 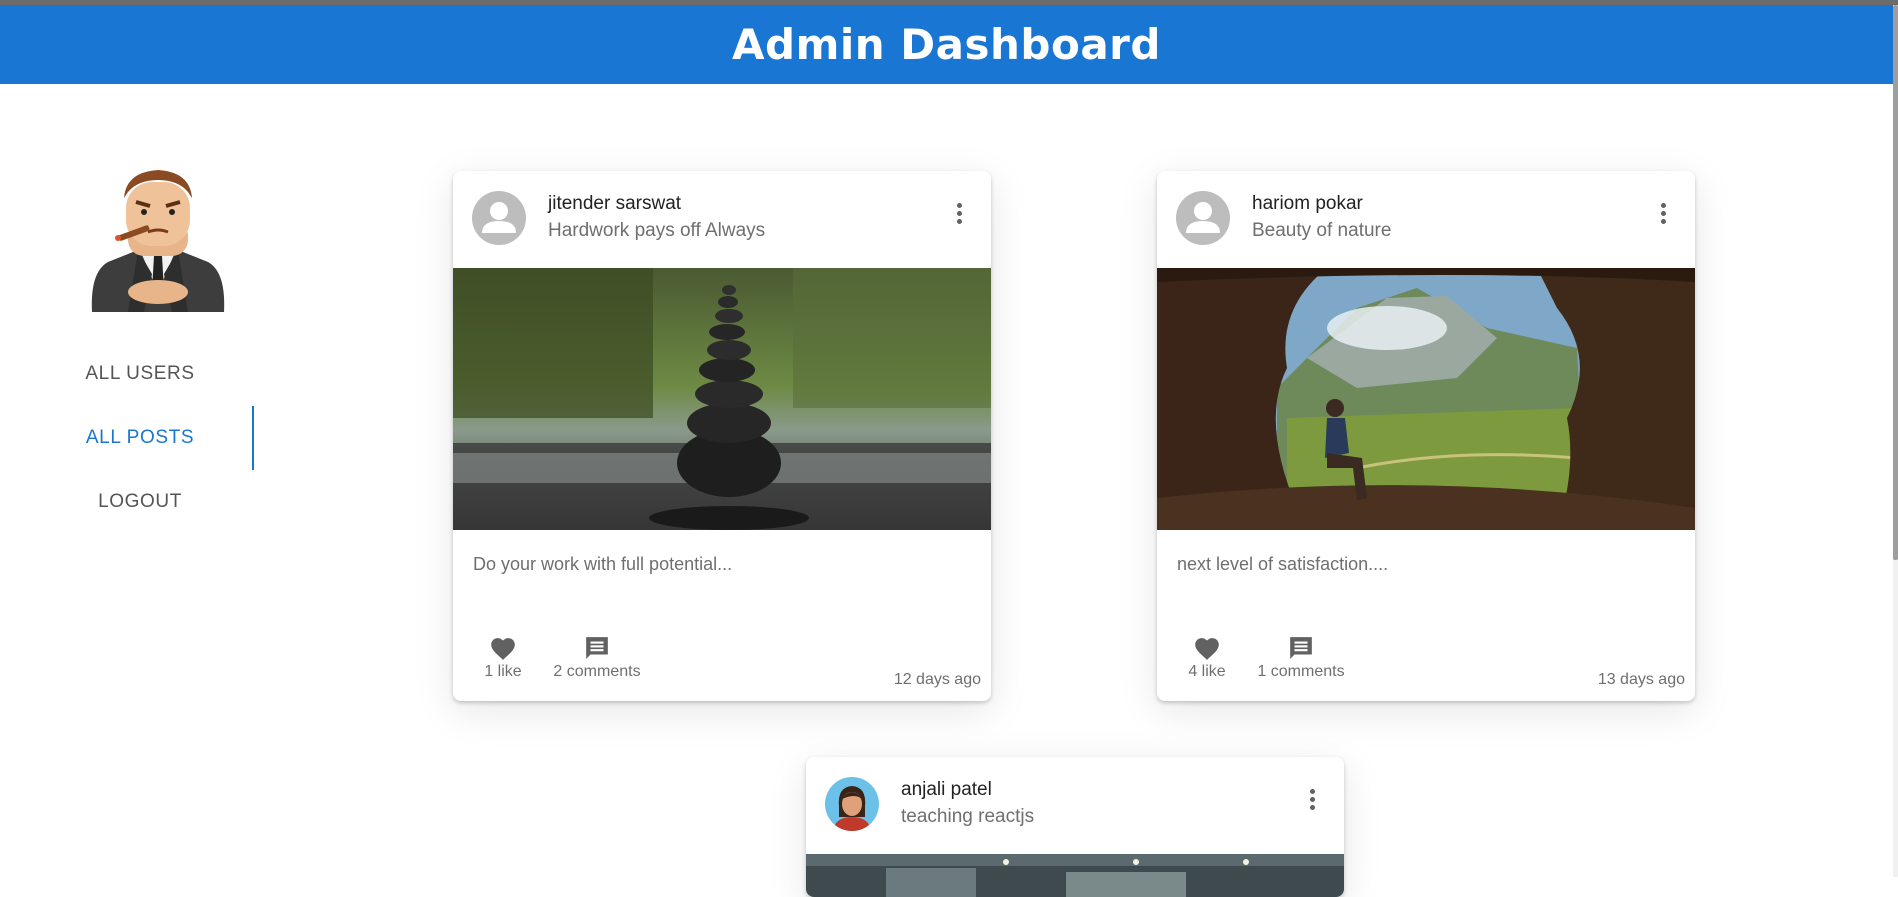 I want to click on sidebar: ALL USERS ALL POSTS LOGOUT, so click(x=128, y=480).